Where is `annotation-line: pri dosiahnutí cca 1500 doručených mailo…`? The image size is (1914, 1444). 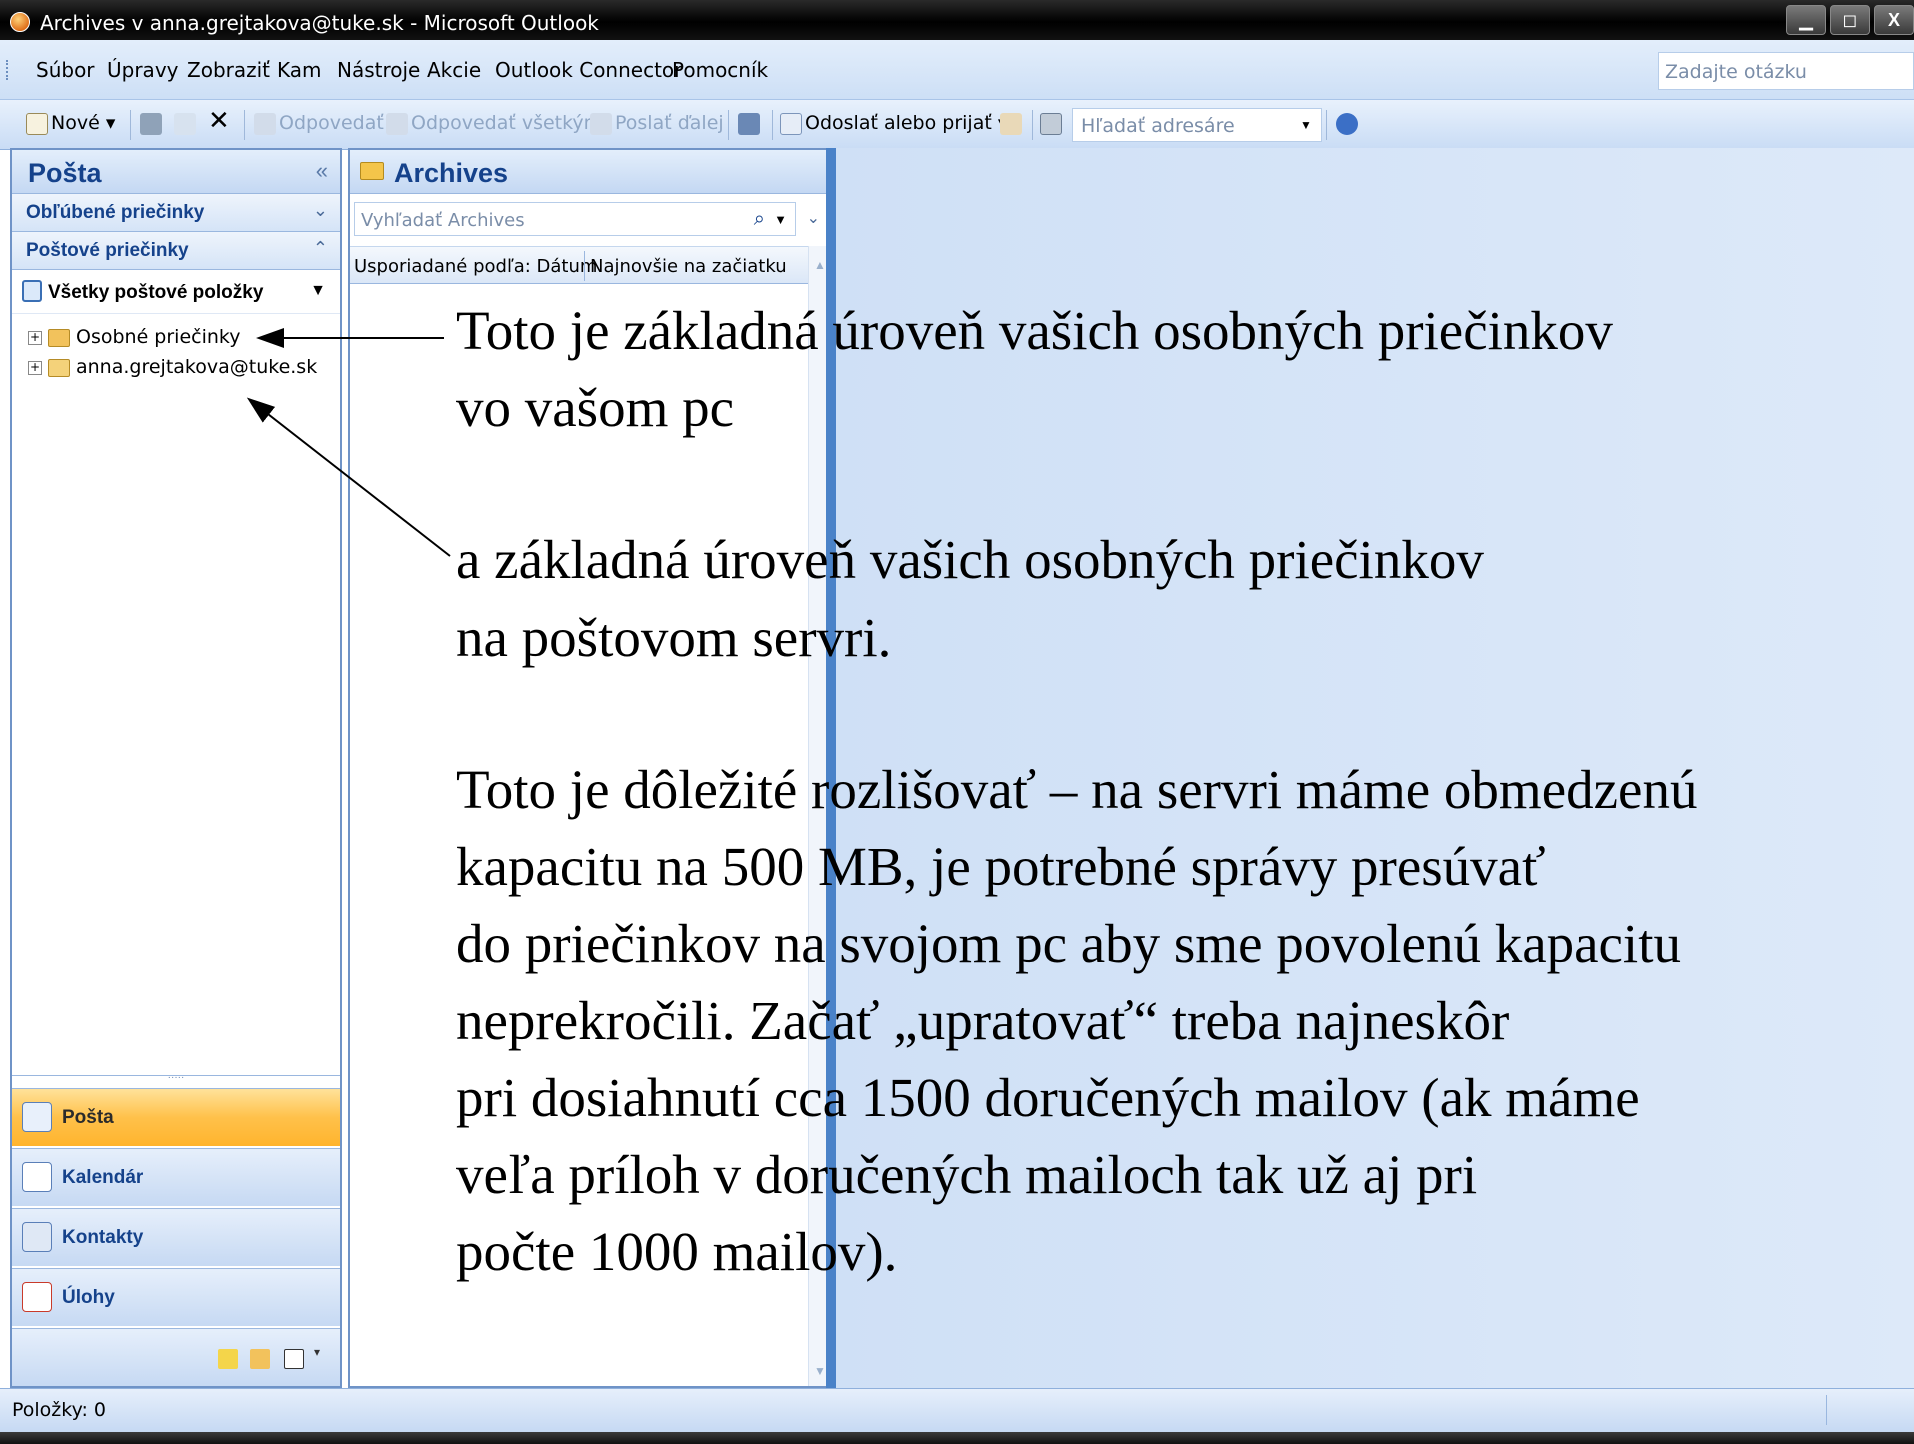 annotation-line: pri dosiahnutí cca 1500 doručených mailo… is located at coordinates (1048, 1097).